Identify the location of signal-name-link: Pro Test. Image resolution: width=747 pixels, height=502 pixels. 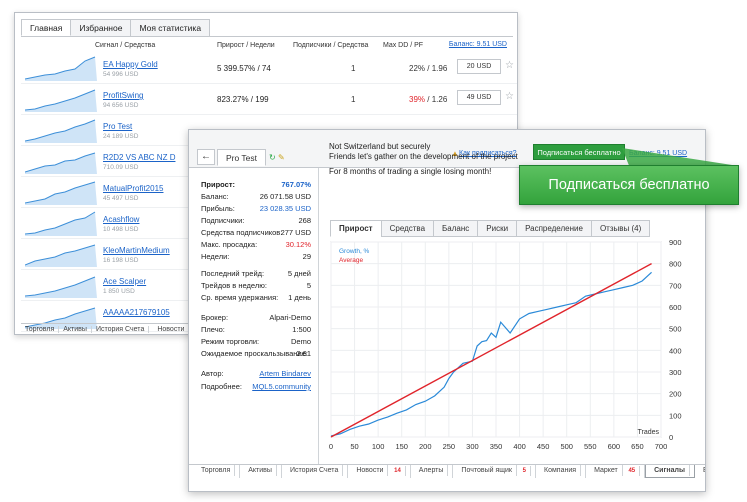
(117, 126).